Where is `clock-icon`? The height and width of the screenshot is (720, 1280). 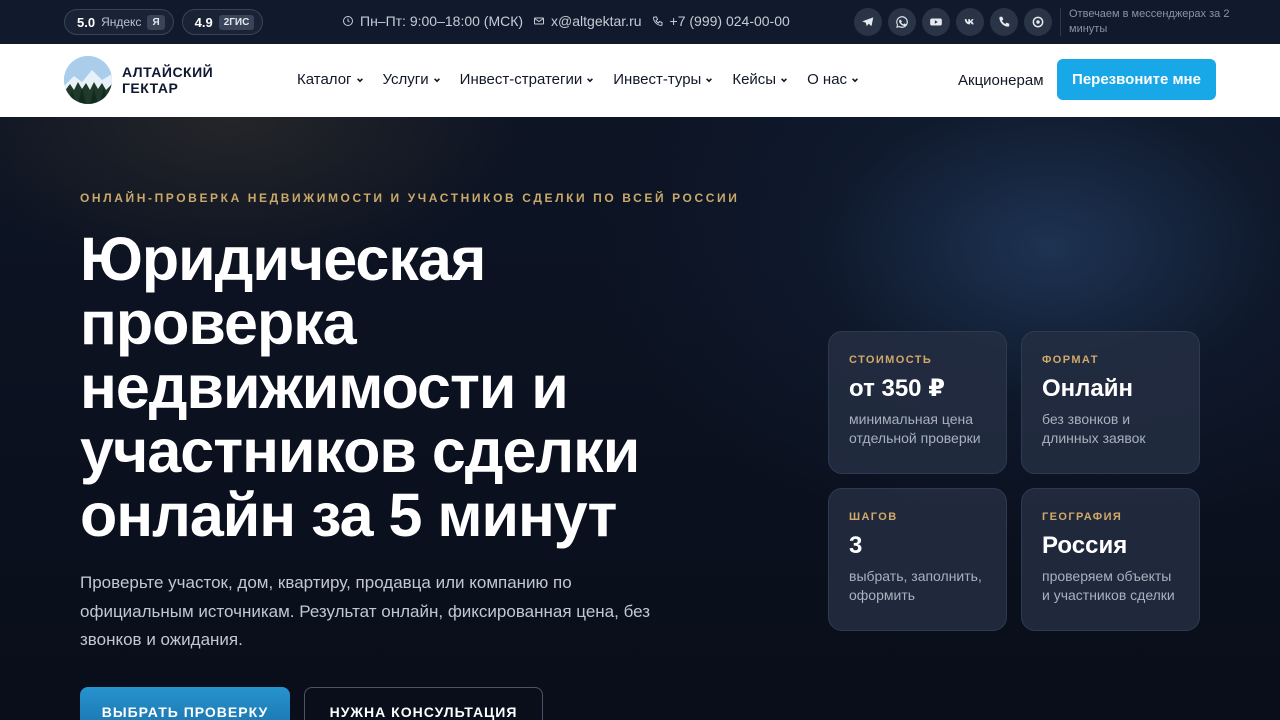 clock-icon is located at coordinates (348, 21).